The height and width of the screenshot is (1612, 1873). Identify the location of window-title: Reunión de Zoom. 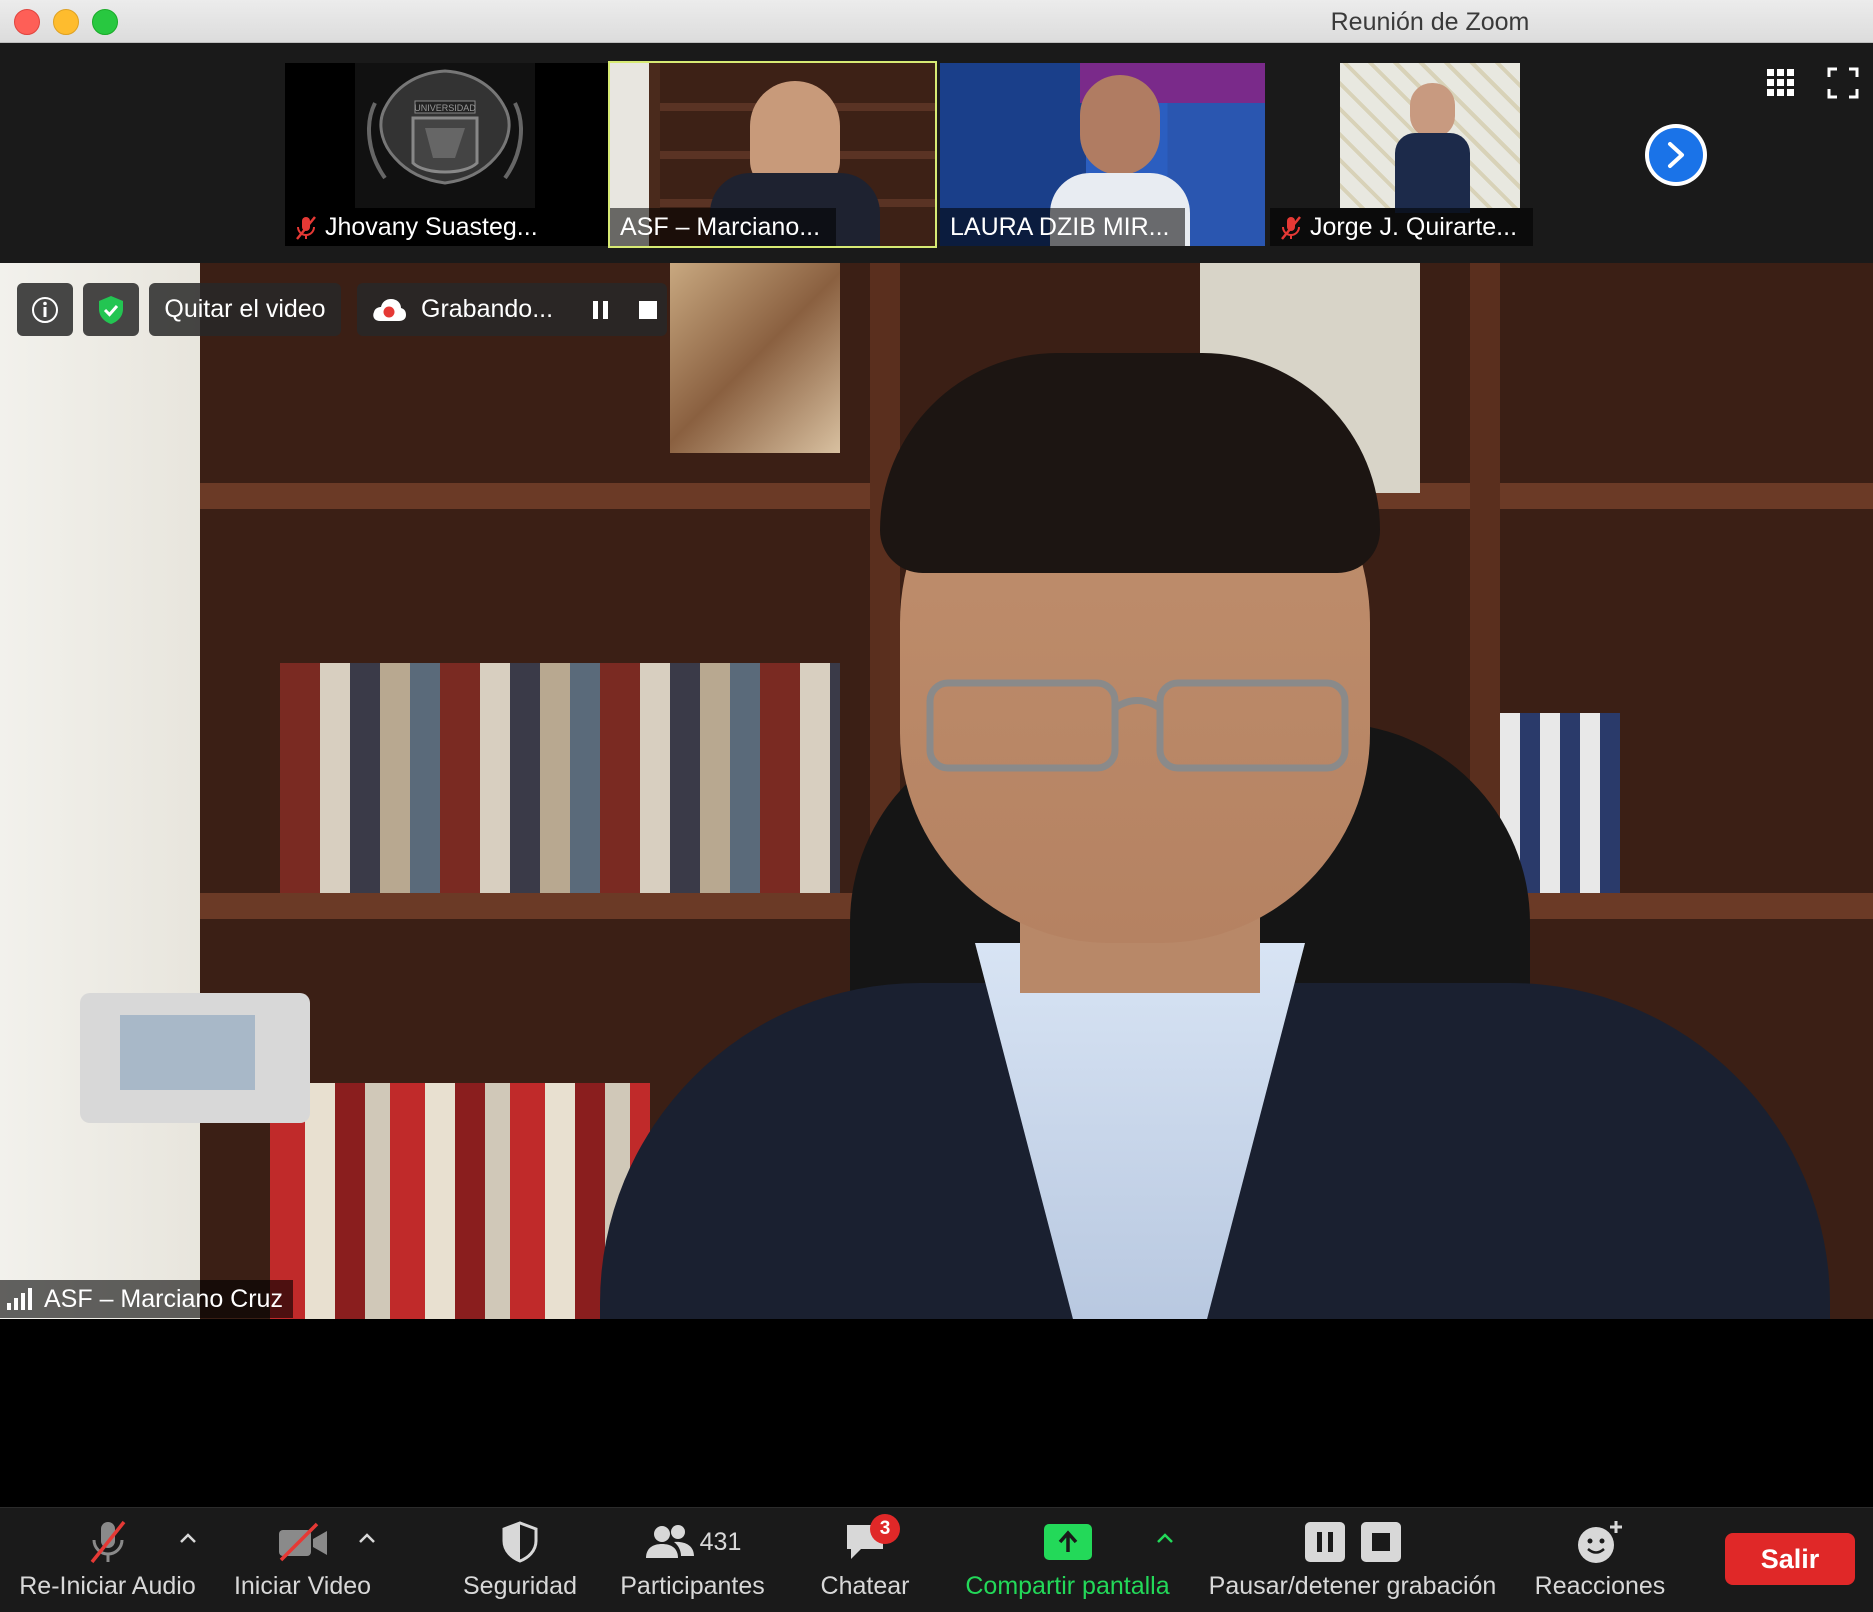
(1430, 22).